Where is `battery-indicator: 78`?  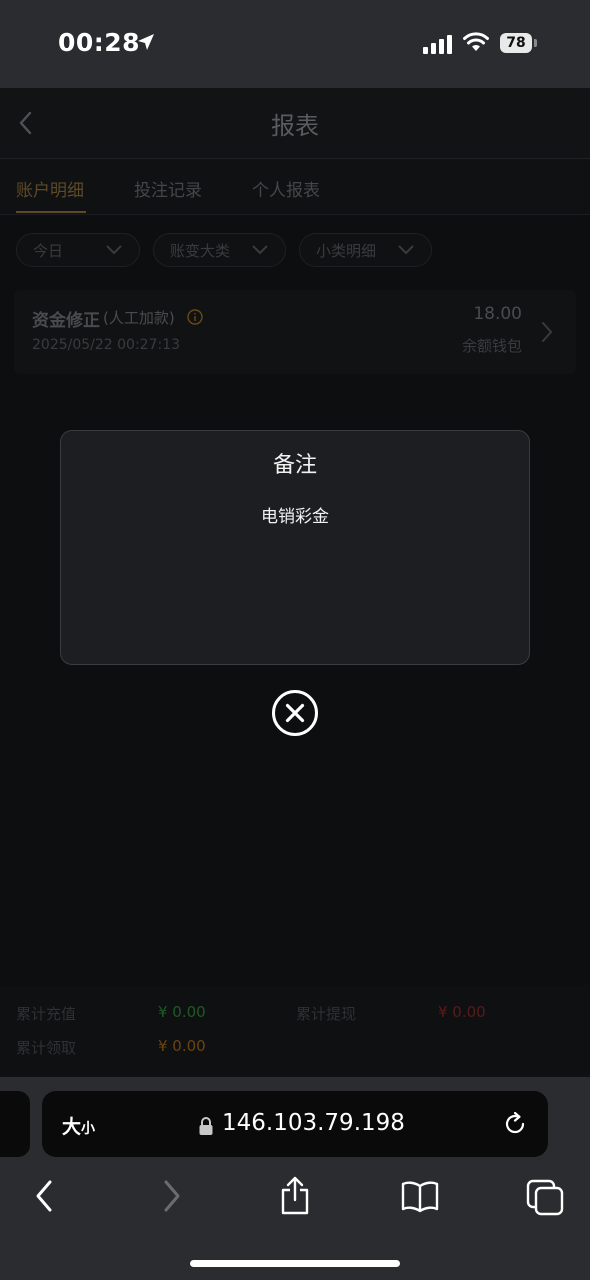
battery-indicator: 78 is located at coordinates (516, 43).